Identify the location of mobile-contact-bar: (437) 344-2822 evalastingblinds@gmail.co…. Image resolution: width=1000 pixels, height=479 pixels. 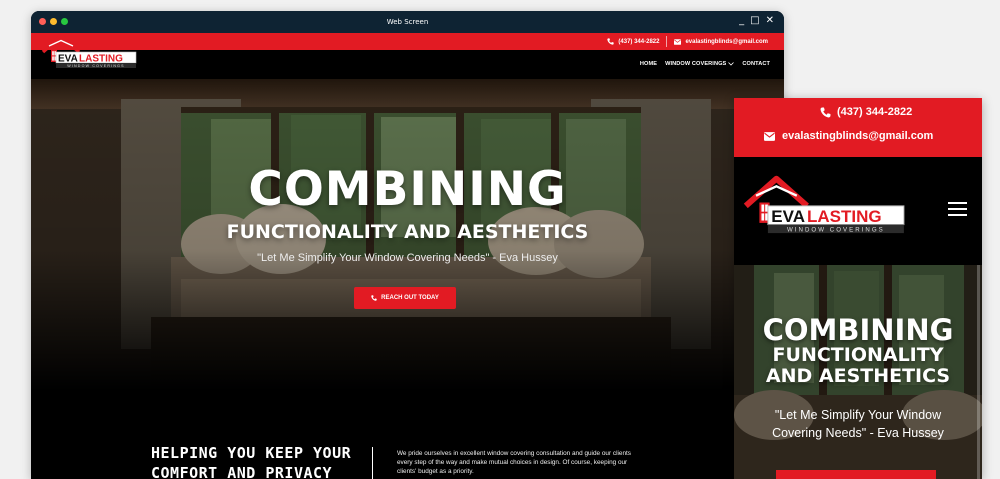
(858, 127).